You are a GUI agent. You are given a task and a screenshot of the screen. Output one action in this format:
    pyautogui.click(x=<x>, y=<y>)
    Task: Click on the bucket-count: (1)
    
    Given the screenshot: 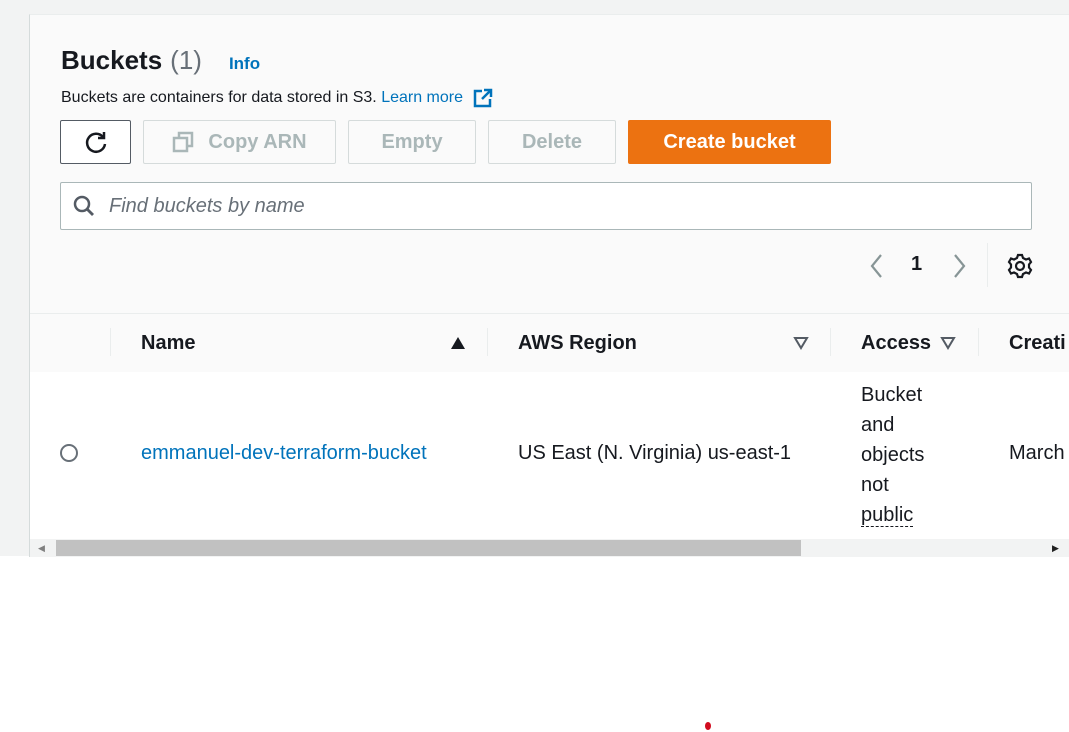 What is the action you would take?
    pyautogui.click(x=186, y=60)
    